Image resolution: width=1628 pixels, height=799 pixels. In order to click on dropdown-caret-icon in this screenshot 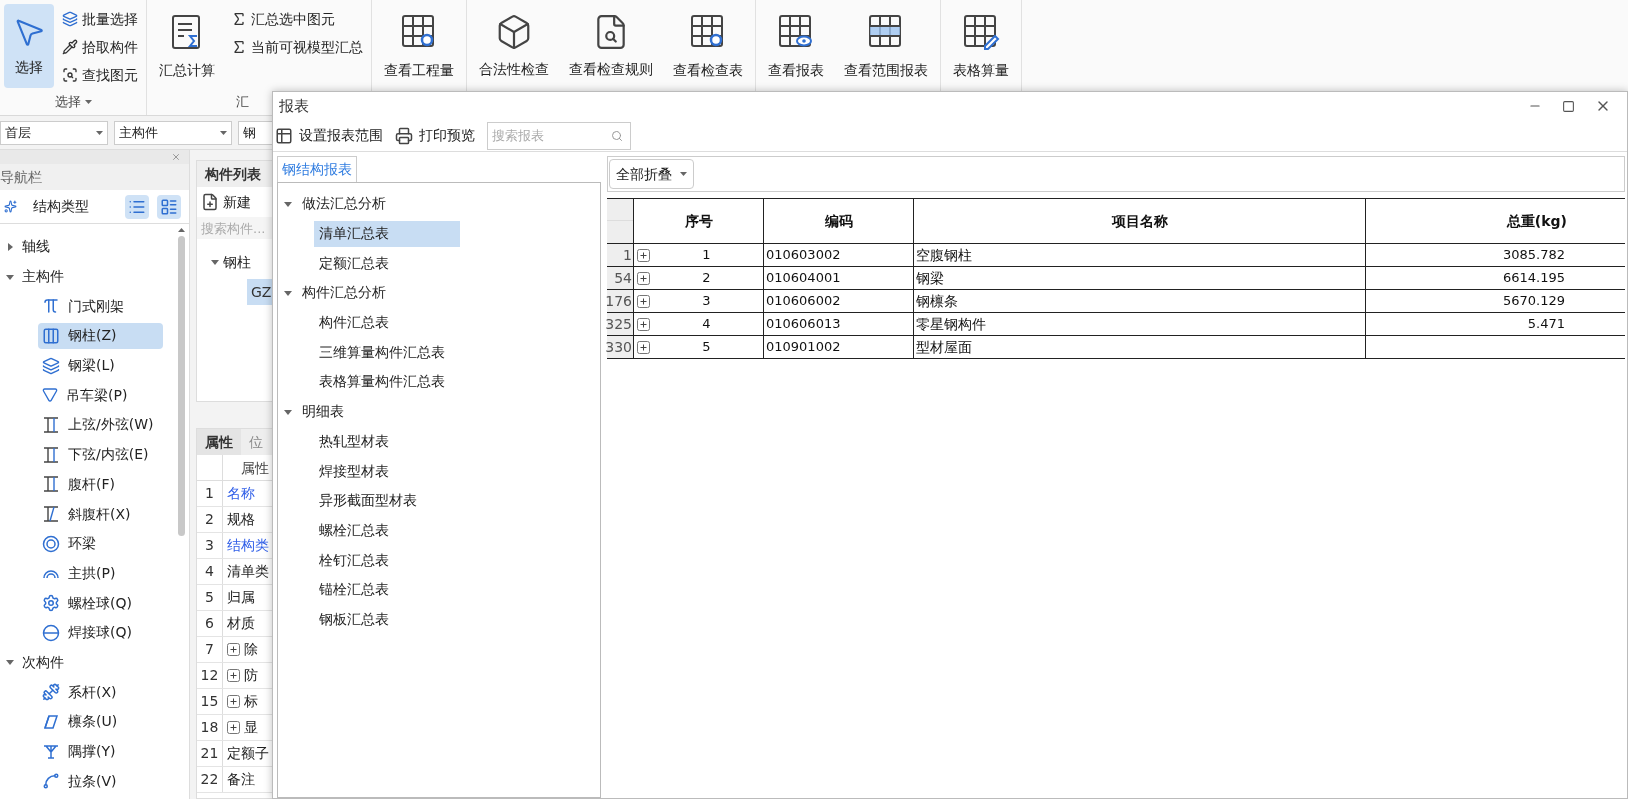, I will do `click(223, 132)`.